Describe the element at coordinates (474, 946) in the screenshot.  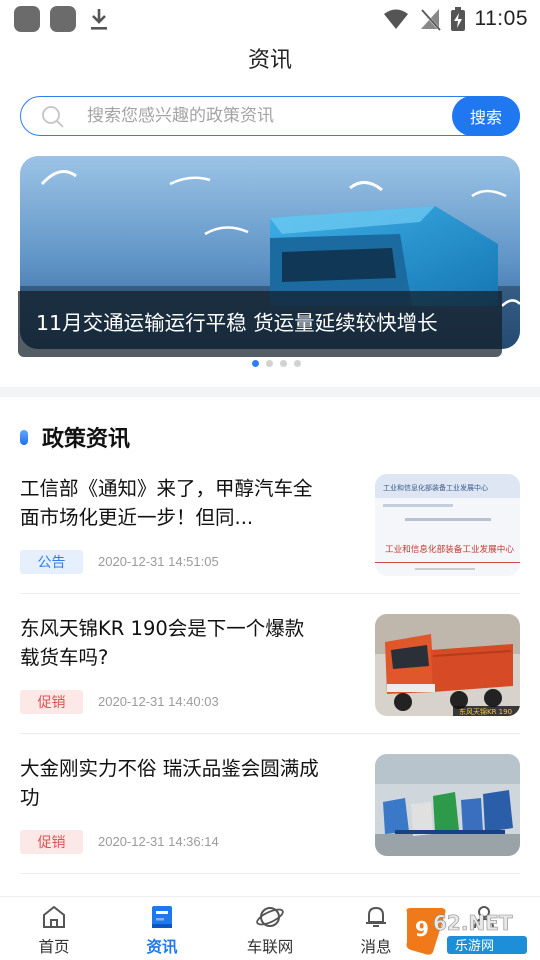
I see `svg-text: 乐游网` at that location.